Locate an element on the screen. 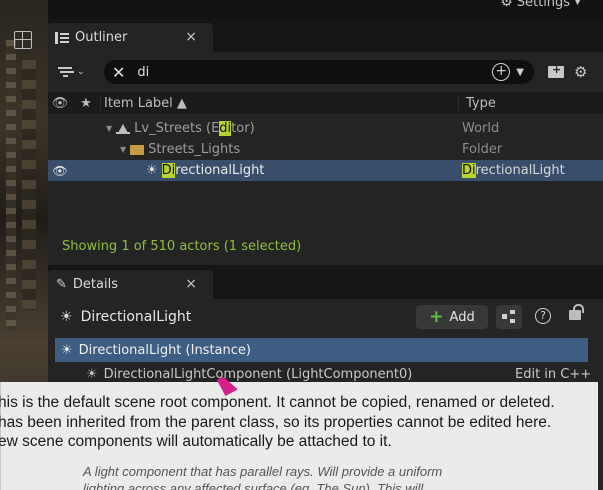  details-title: DirectionalLight is located at coordinates (136, 317).